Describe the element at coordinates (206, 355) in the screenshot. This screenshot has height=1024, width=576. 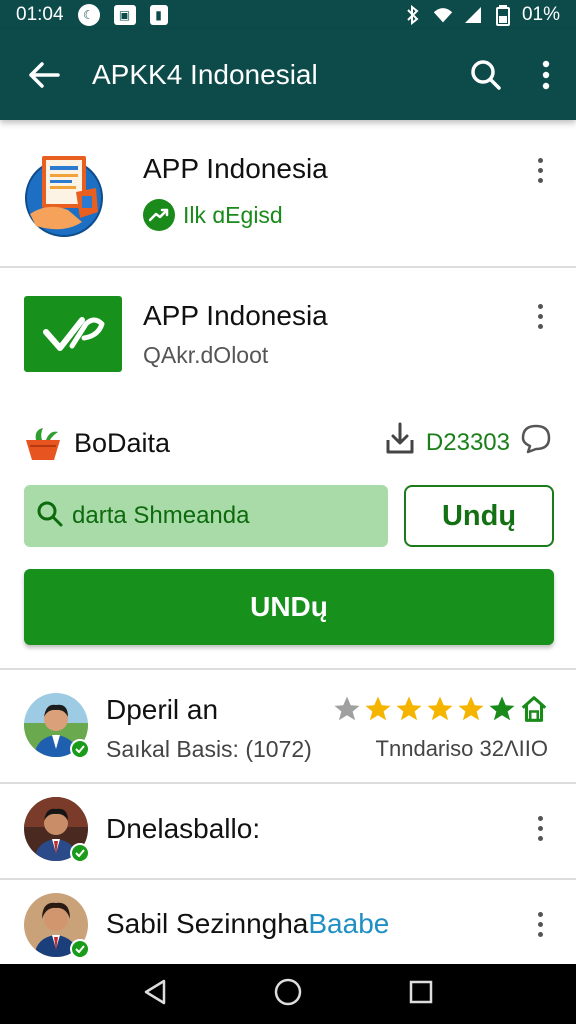
I see `app-subtitle: QAkr.dOloot` at that location.